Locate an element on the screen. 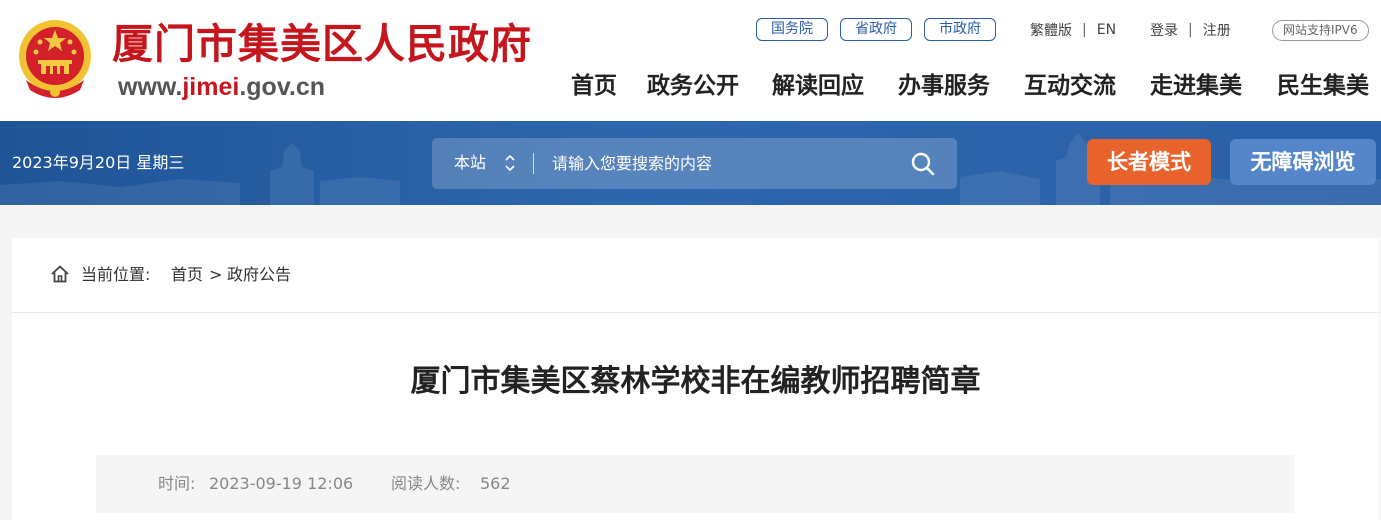 The image size is (1381, 520). nav-item-livelihood: 民生集美 is located at coordinates (1323, 86).